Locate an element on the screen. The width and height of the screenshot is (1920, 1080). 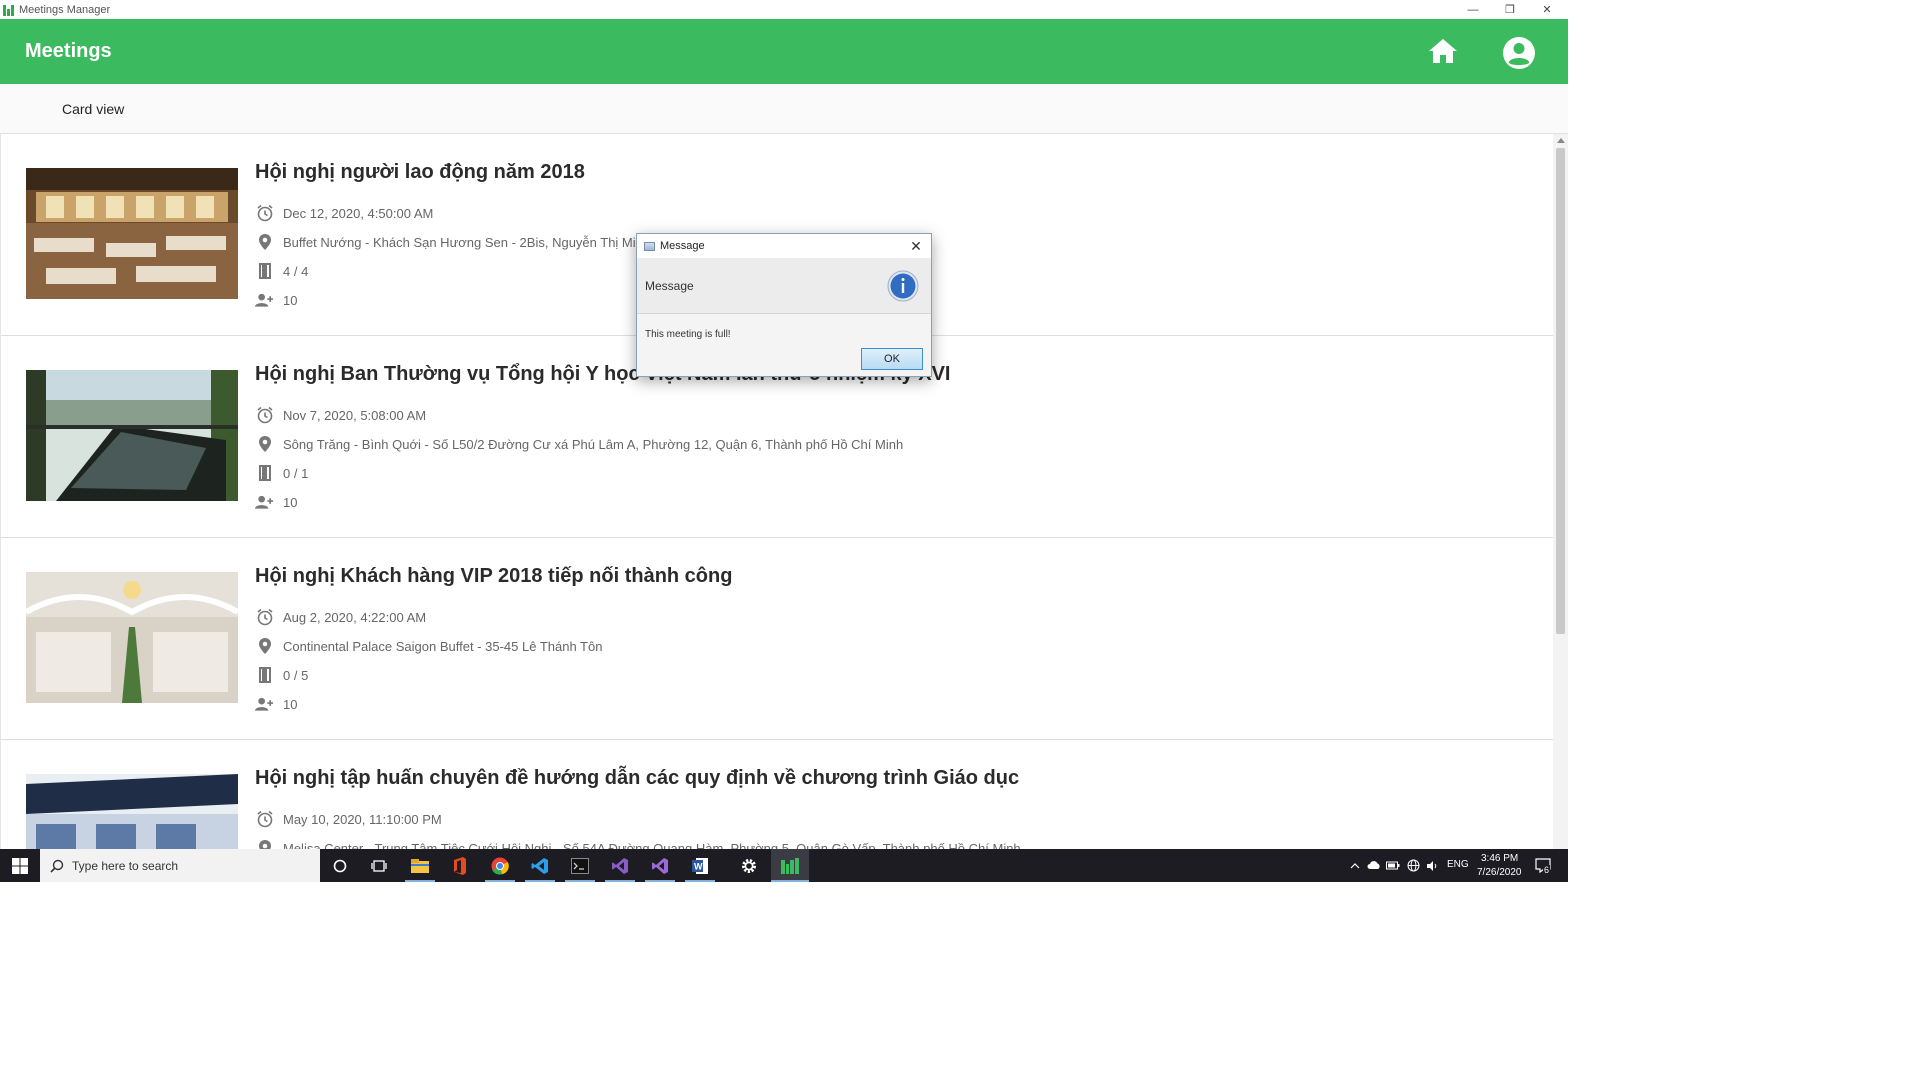
cortana-icon is located at coordinates (340, 865).